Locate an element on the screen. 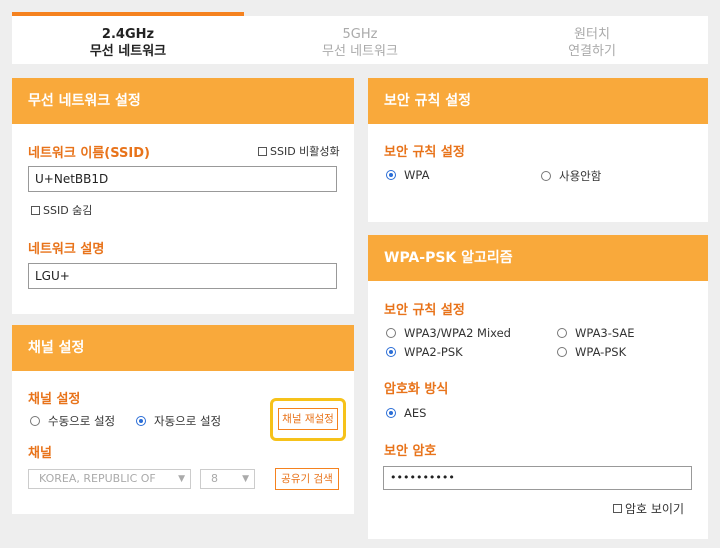 Image resolution: width=720 pixels, height=548 pixels. channel-number-select: 8 ▼ is located at coordinates (227, 479).